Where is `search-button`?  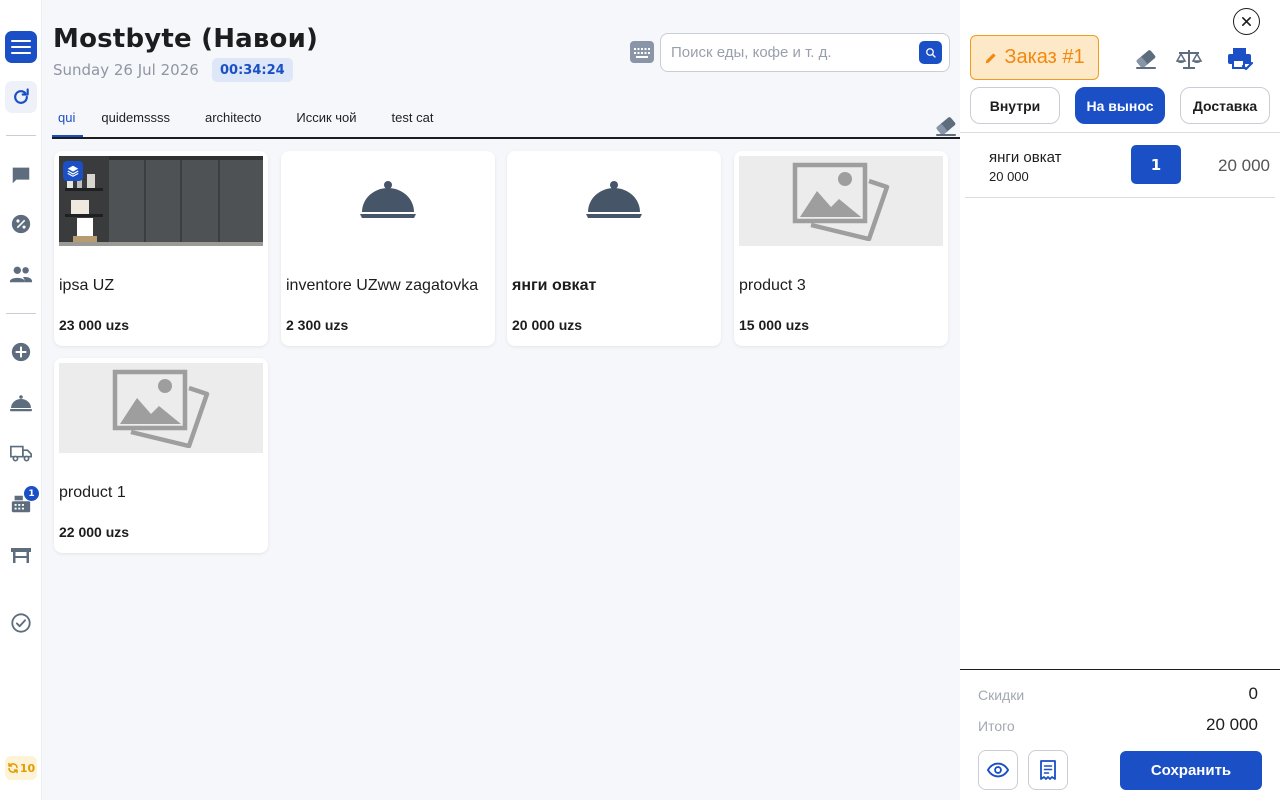 search-button is located at coordinates (930, 52).